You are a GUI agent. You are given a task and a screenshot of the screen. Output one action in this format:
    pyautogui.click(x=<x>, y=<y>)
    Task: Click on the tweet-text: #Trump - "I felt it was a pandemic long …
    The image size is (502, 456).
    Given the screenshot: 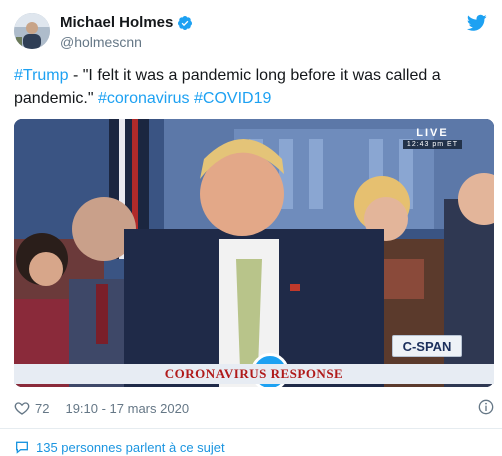 What is the action you would take?
    pyautogui.click(x=249, y=87)
    